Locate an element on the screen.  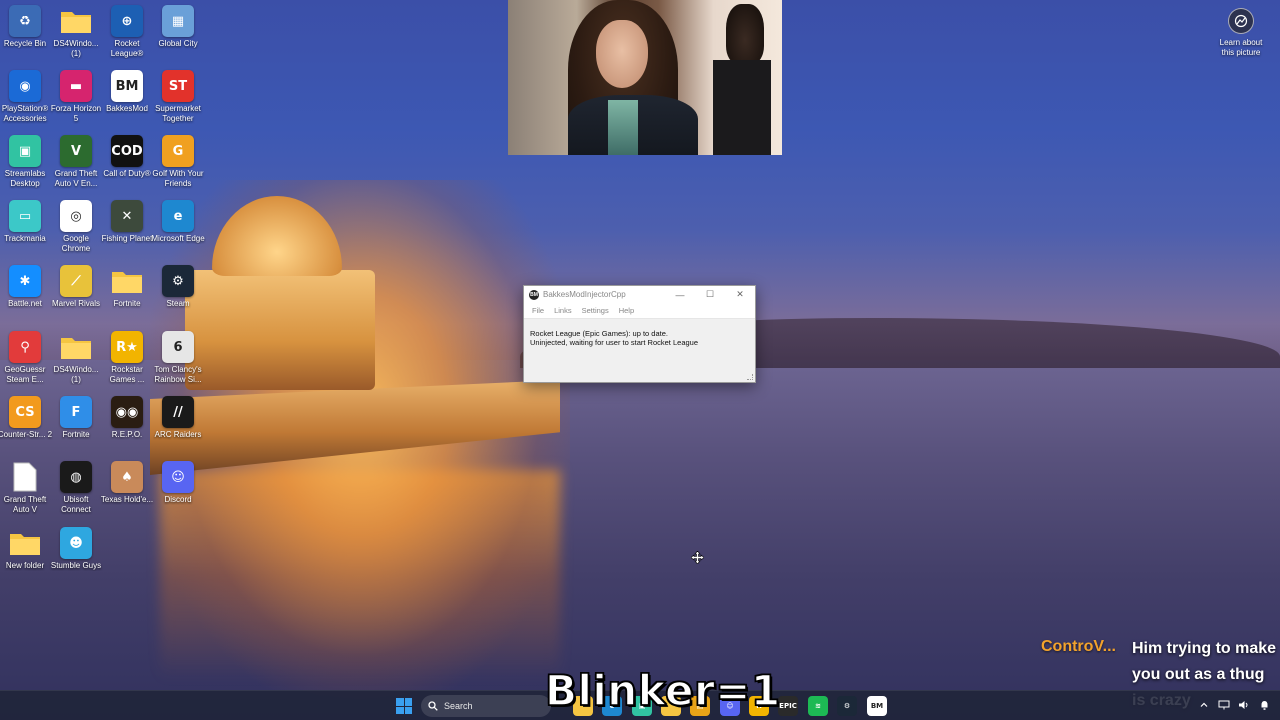
desktop-icon-label: Recycle Bin is located at coordinates (25, 43).